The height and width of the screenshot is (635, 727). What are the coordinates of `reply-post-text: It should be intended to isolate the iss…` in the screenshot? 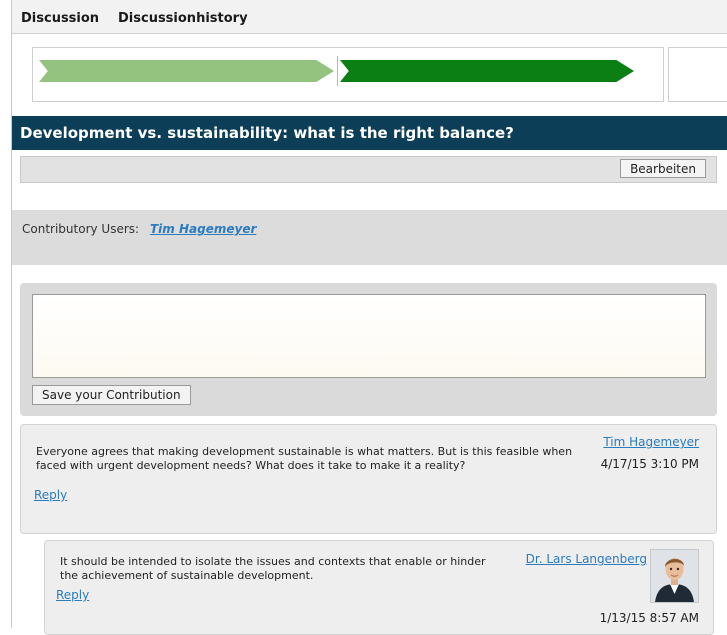 It's located at (273, 568).